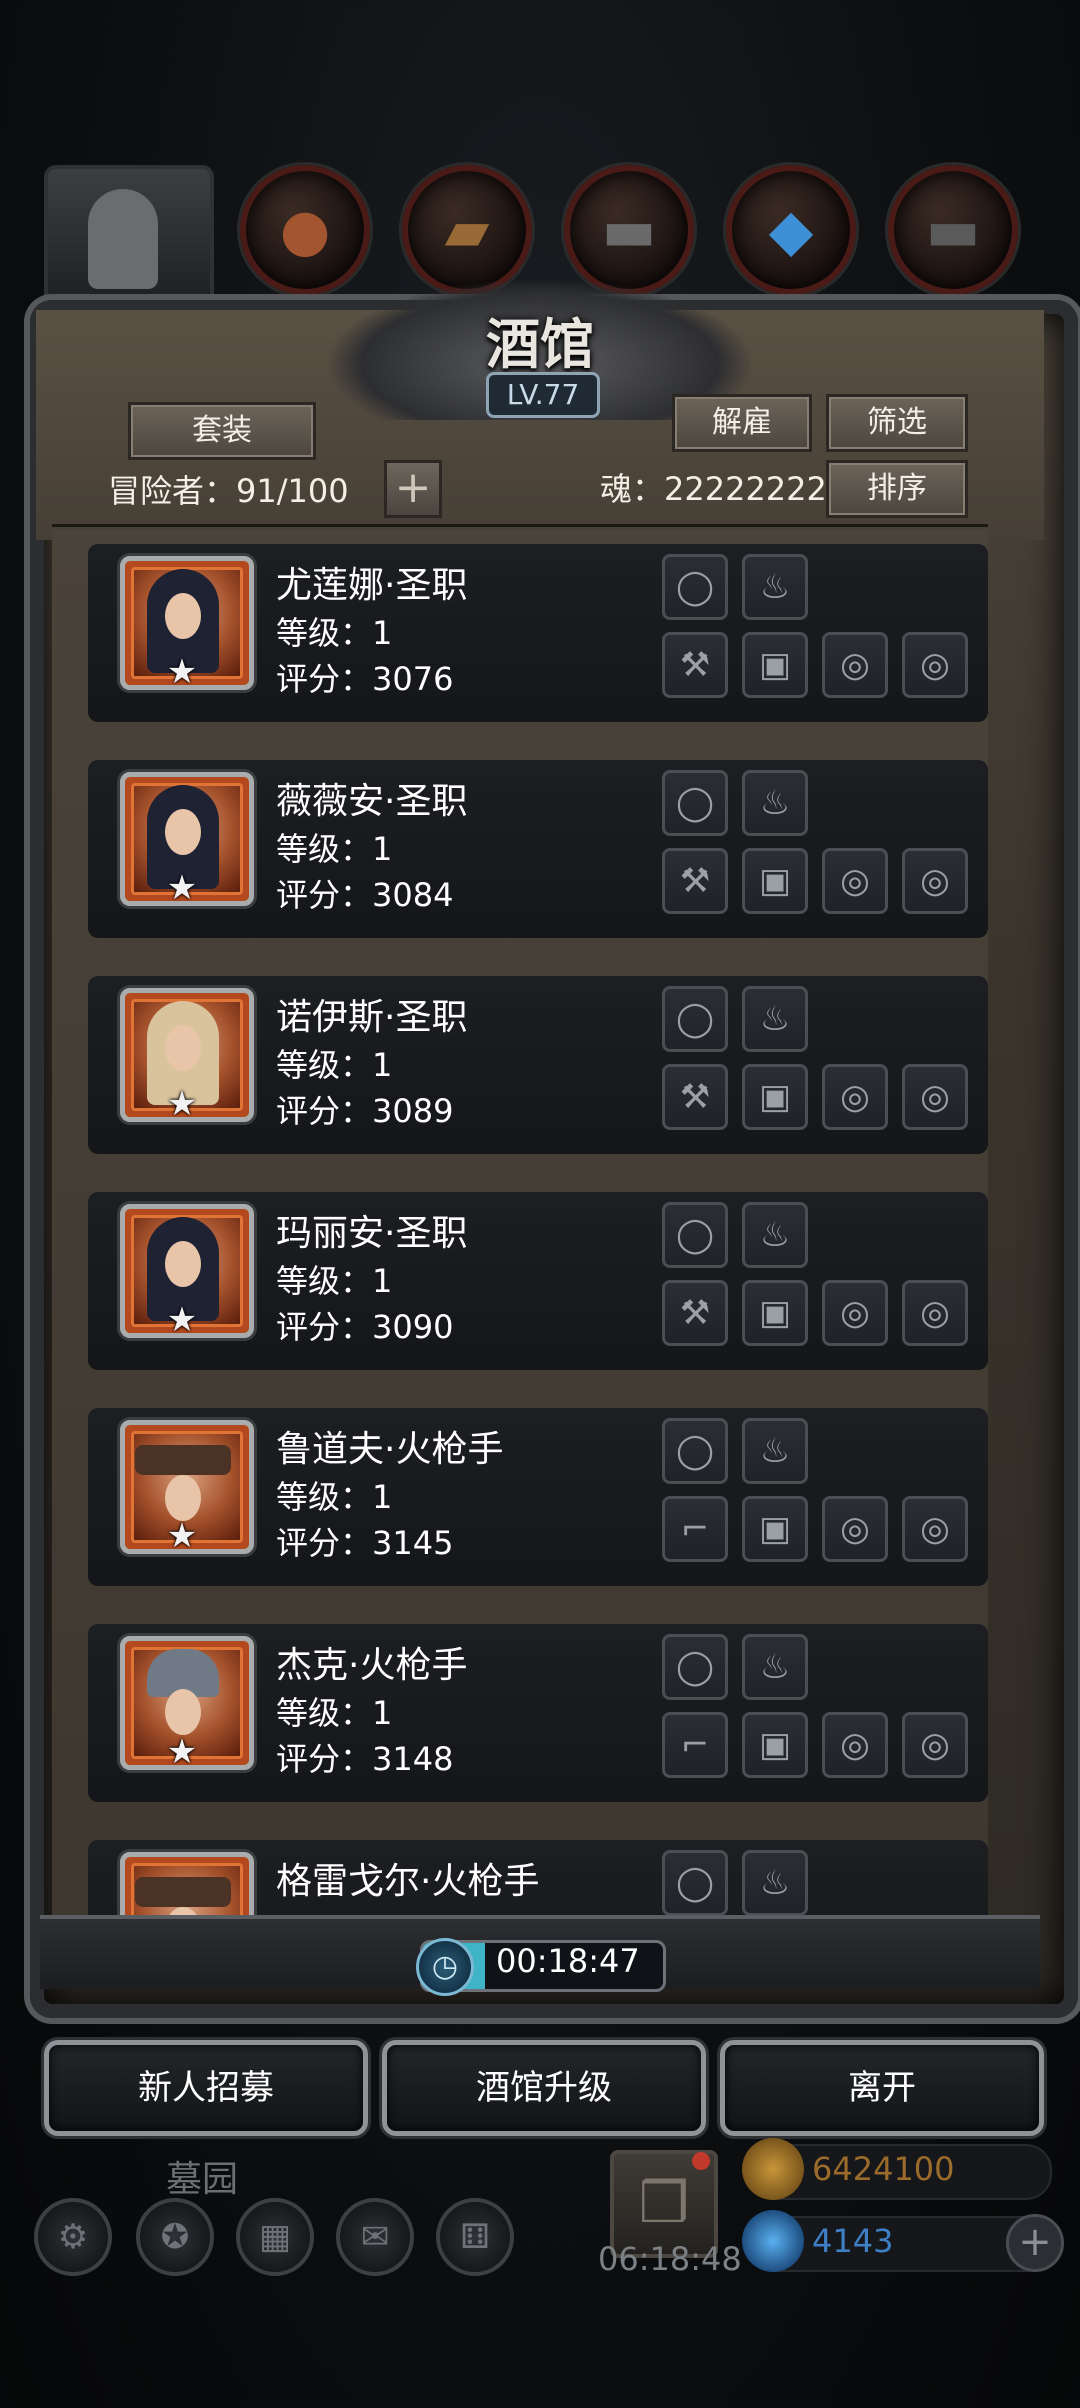  Describe the element at coordinates (445, 1967) in the screenshot. I see `clock-icon: ◷` at that location.